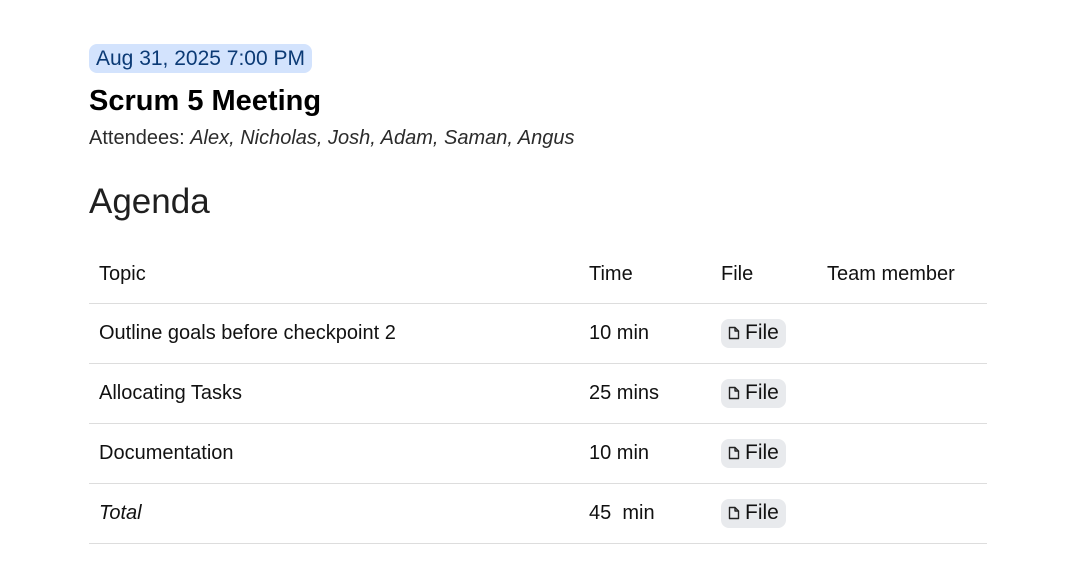  What do you see at coordinates (382, 138) in the screenshot?
I see `attendees-names: Alex, Nicholas, Josh, Adam, Saman, Angus` at bounding box center [382, 138].